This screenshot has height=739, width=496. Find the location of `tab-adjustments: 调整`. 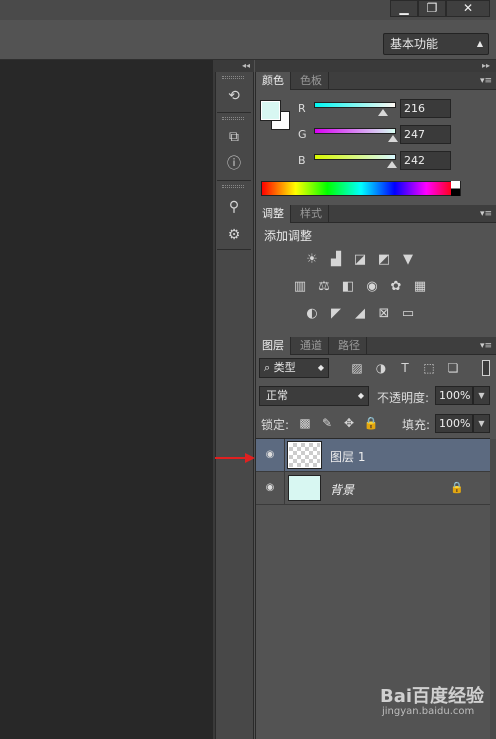

tab-adjustments: 调整 is located at coordinates (273, 214).